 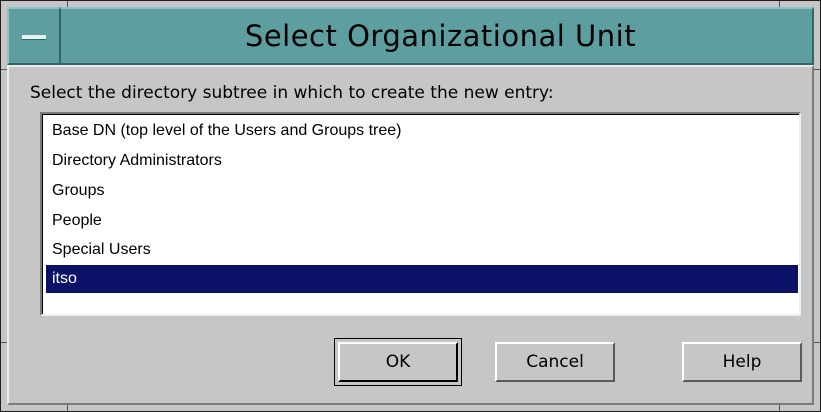 What do you see at coordinates (398, 362) in the screenshot?
I see `ok-button: OK` at bounding box center [398, 362].